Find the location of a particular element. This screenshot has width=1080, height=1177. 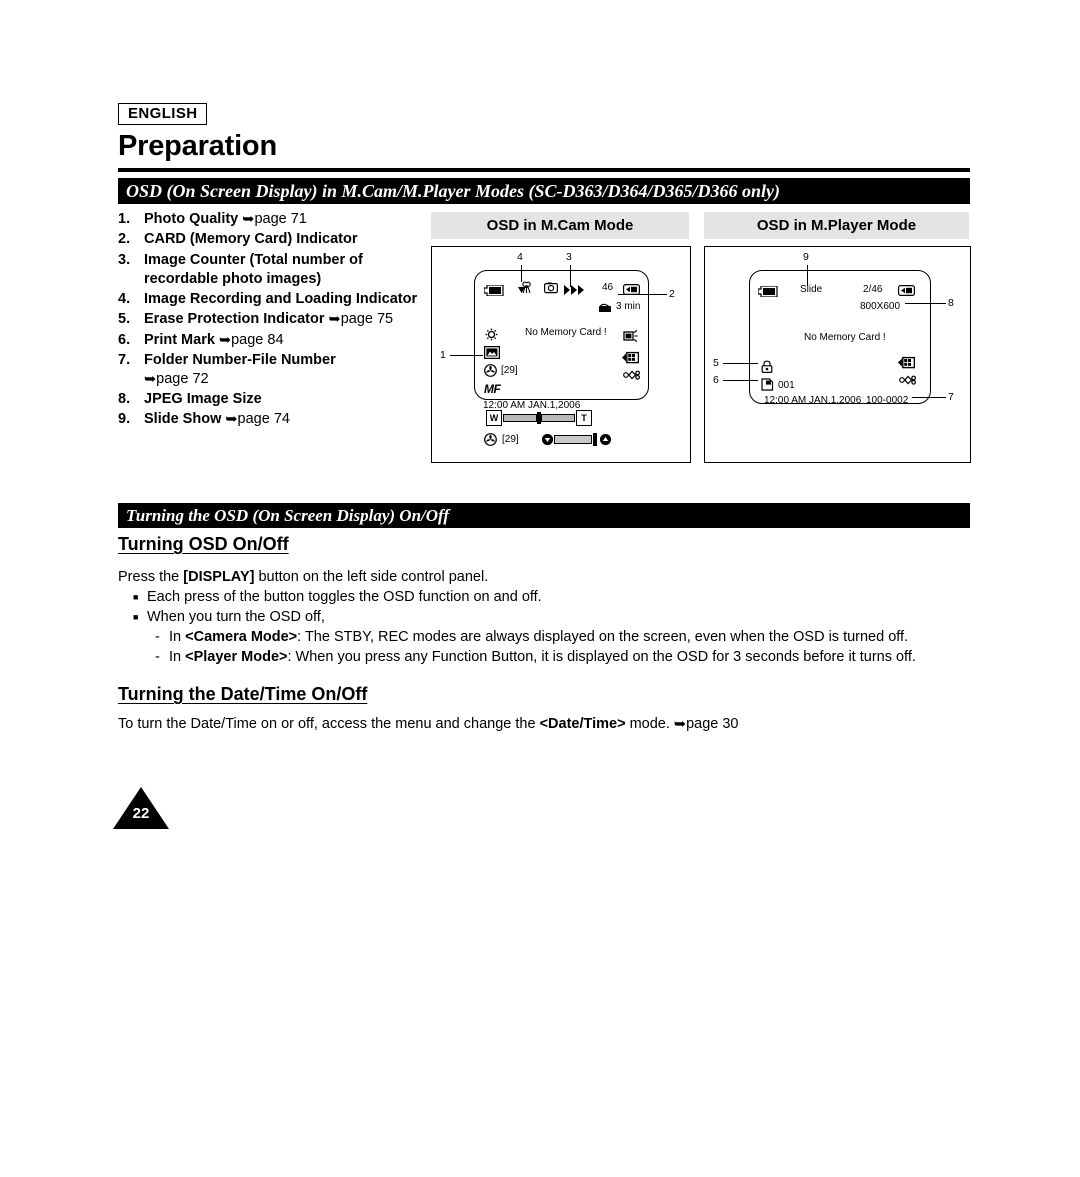

list-item: 4. Image Recording and Loading Indicator is located at coordinates (275, 299).